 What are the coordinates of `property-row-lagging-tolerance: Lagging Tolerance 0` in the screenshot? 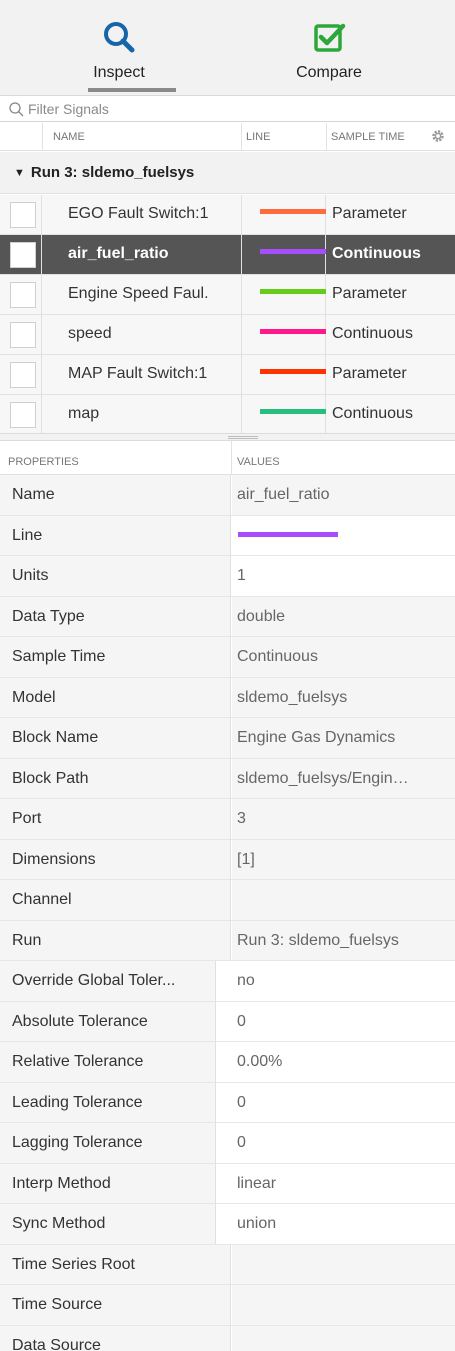 It's located at (227, 1143).